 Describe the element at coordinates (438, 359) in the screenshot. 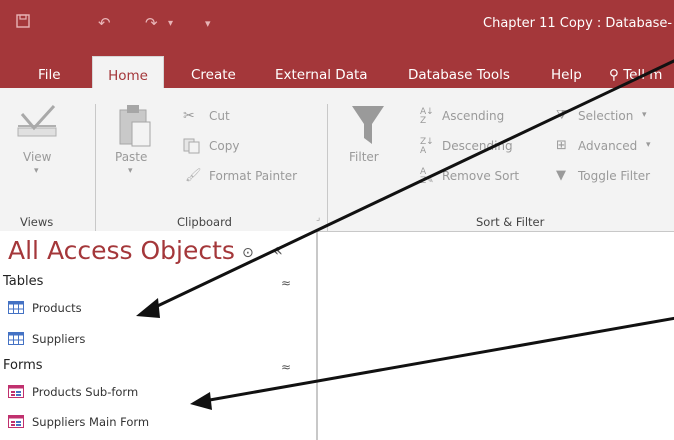

I see `annotation-arrow-to-forms` at that location.